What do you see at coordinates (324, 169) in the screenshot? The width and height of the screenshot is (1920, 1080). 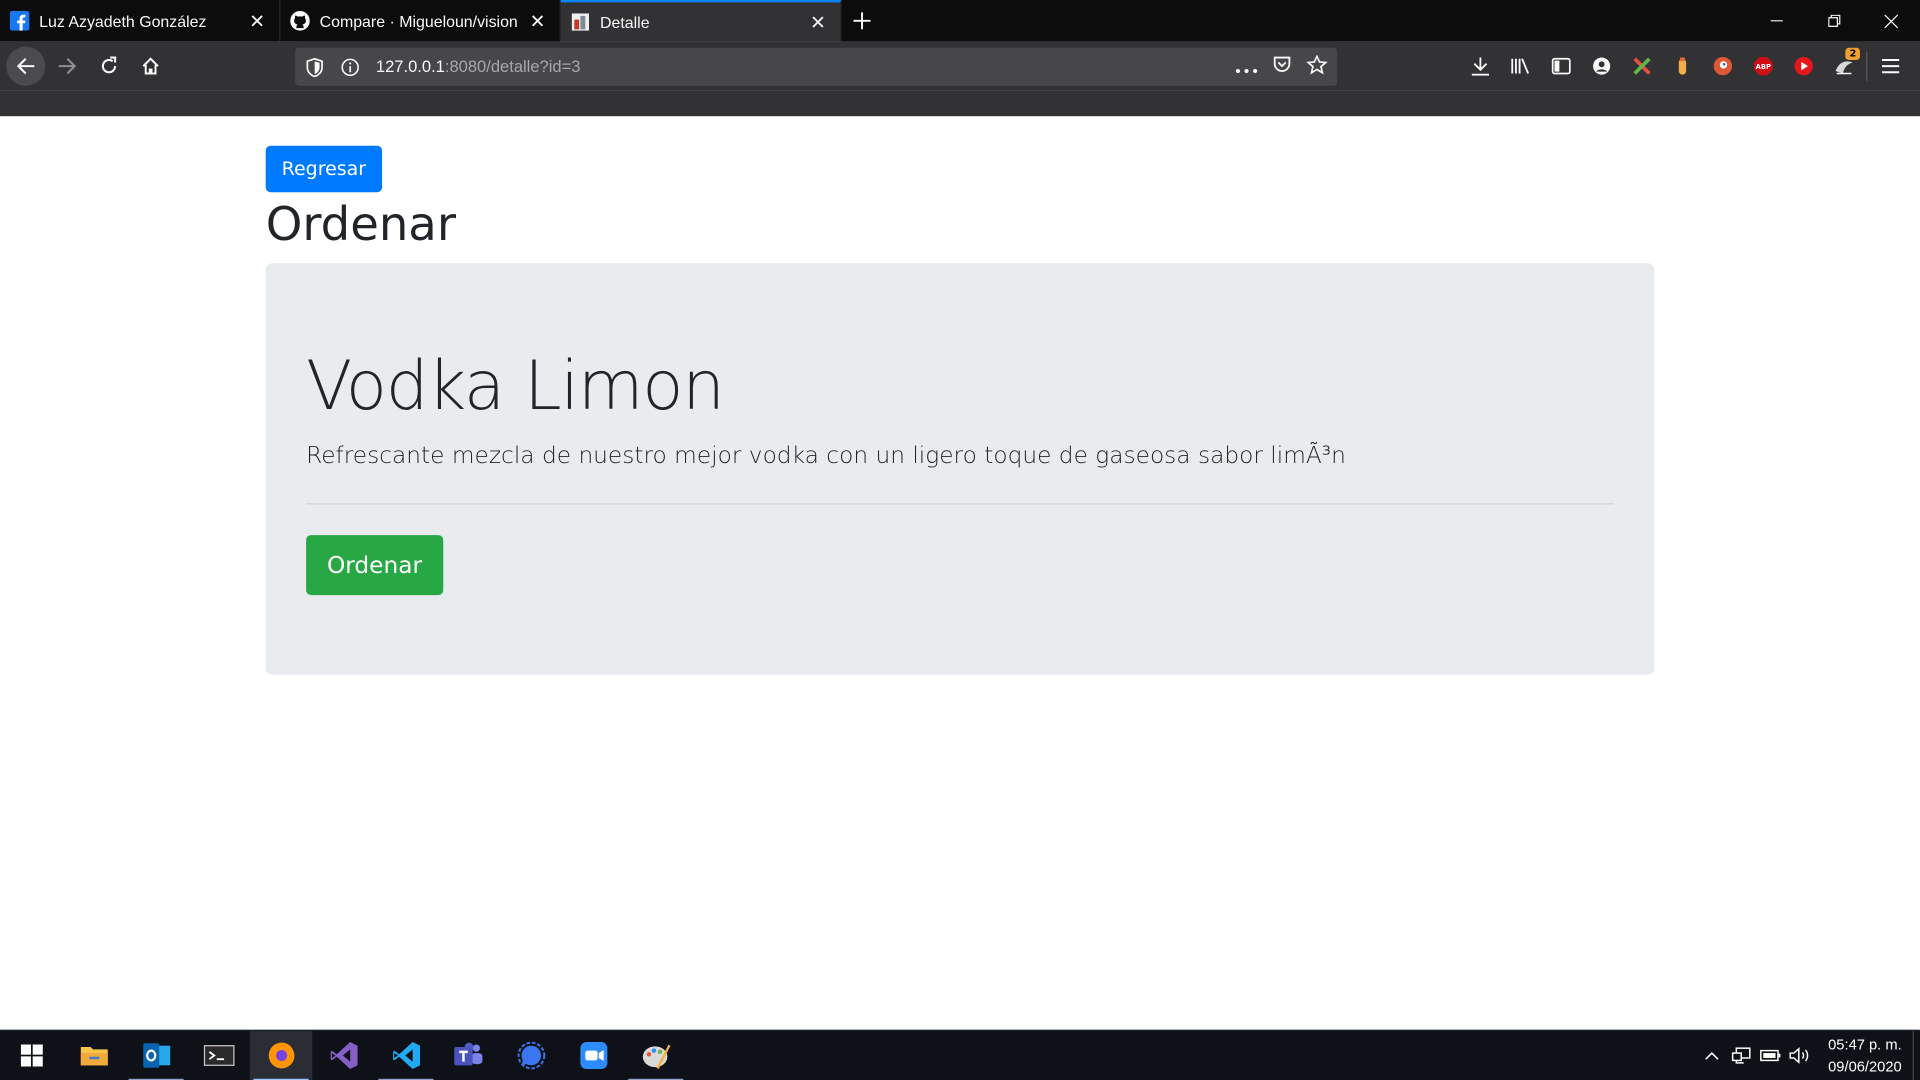 I see `back-link-button: Regresar` at bounding box center [324, 169].